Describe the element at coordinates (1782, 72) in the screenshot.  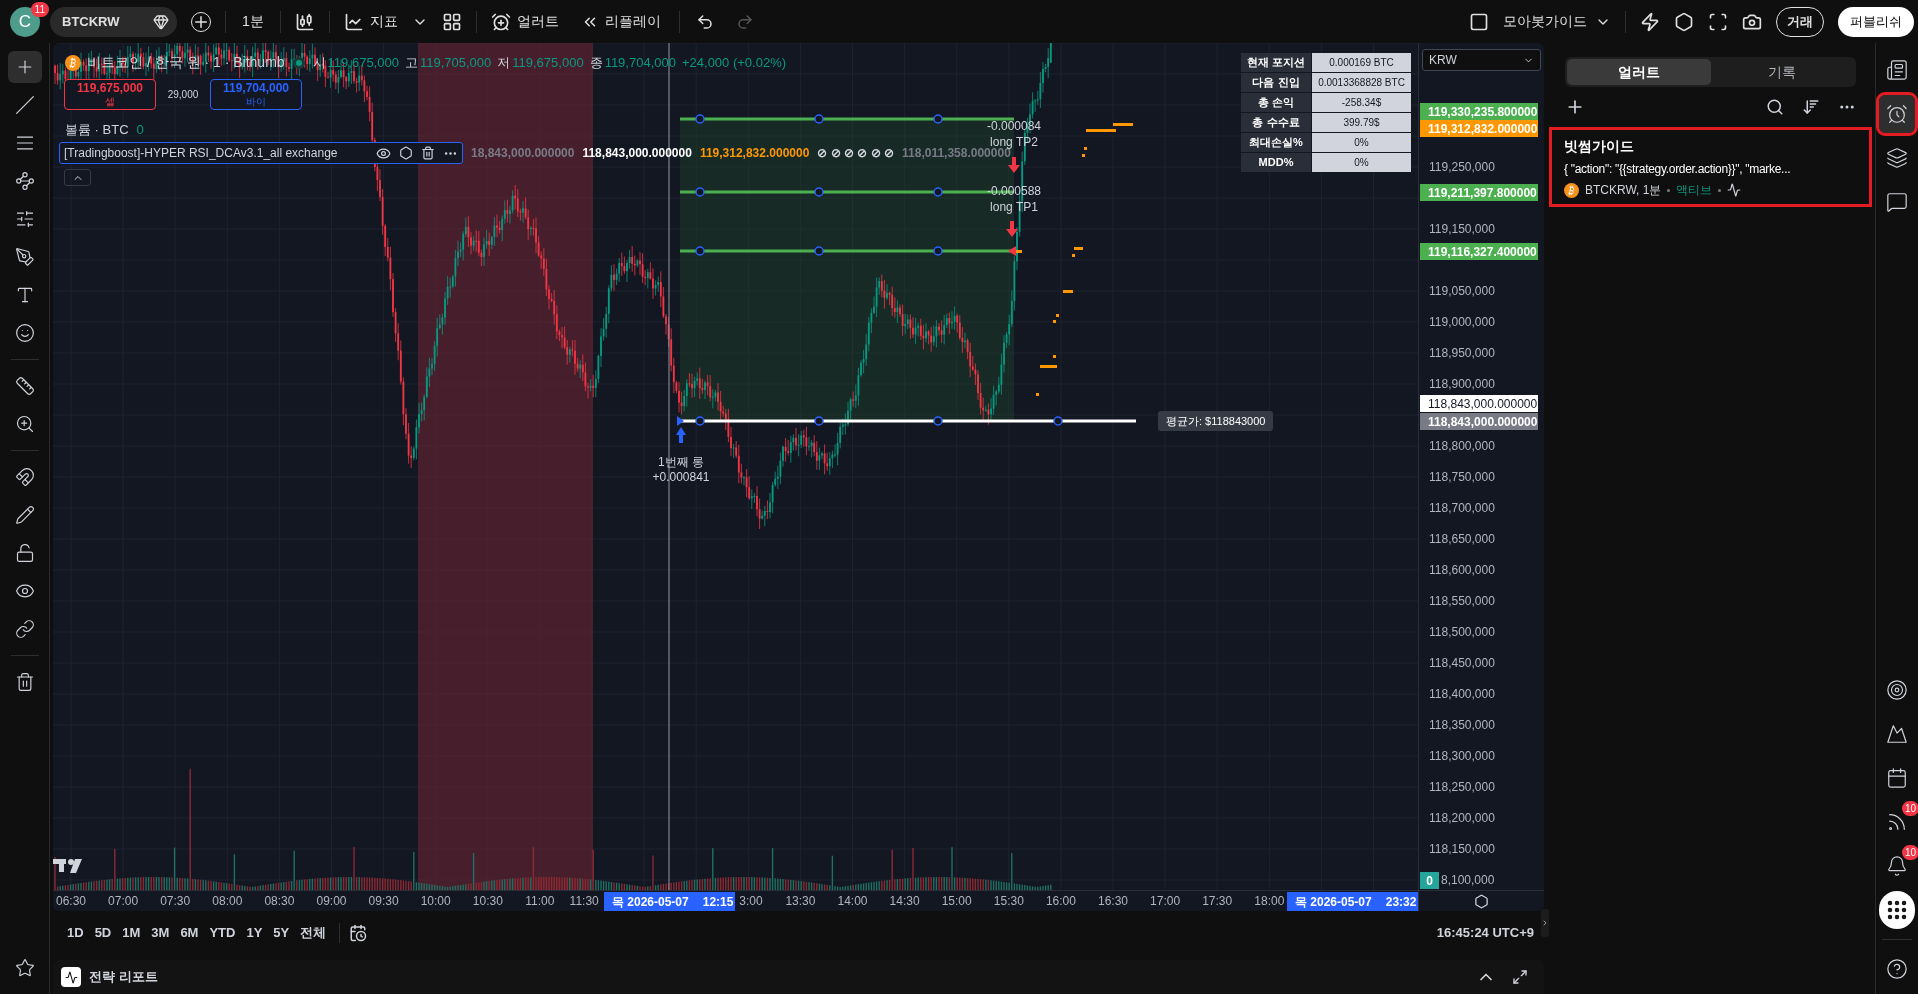
I see `panel-tab: 기록` at that location.